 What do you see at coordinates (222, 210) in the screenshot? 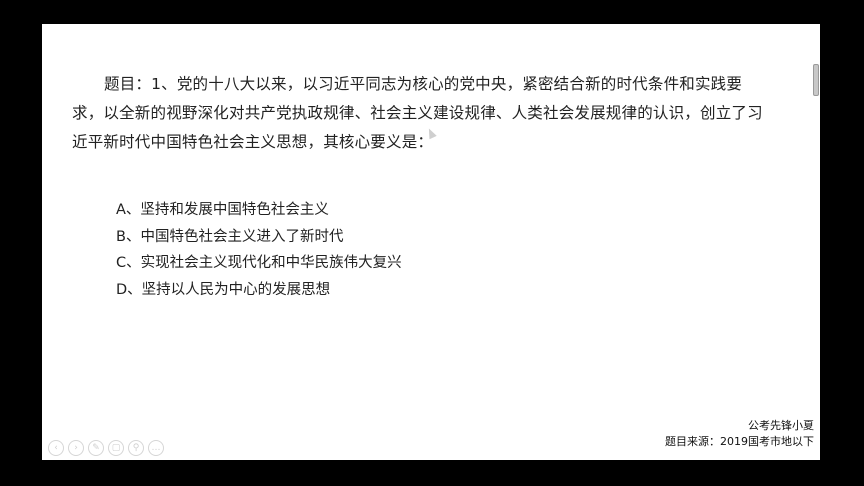
I see `option-a: A、坚持和发展中国特色社会主义` at bounding box center [222, 210].